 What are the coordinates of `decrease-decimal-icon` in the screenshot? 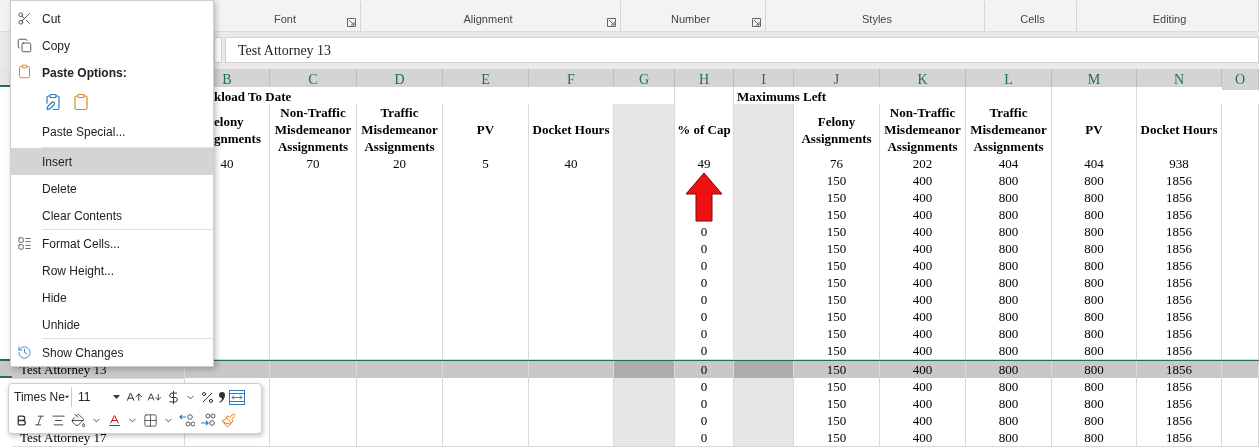 It's located at (187, 420).